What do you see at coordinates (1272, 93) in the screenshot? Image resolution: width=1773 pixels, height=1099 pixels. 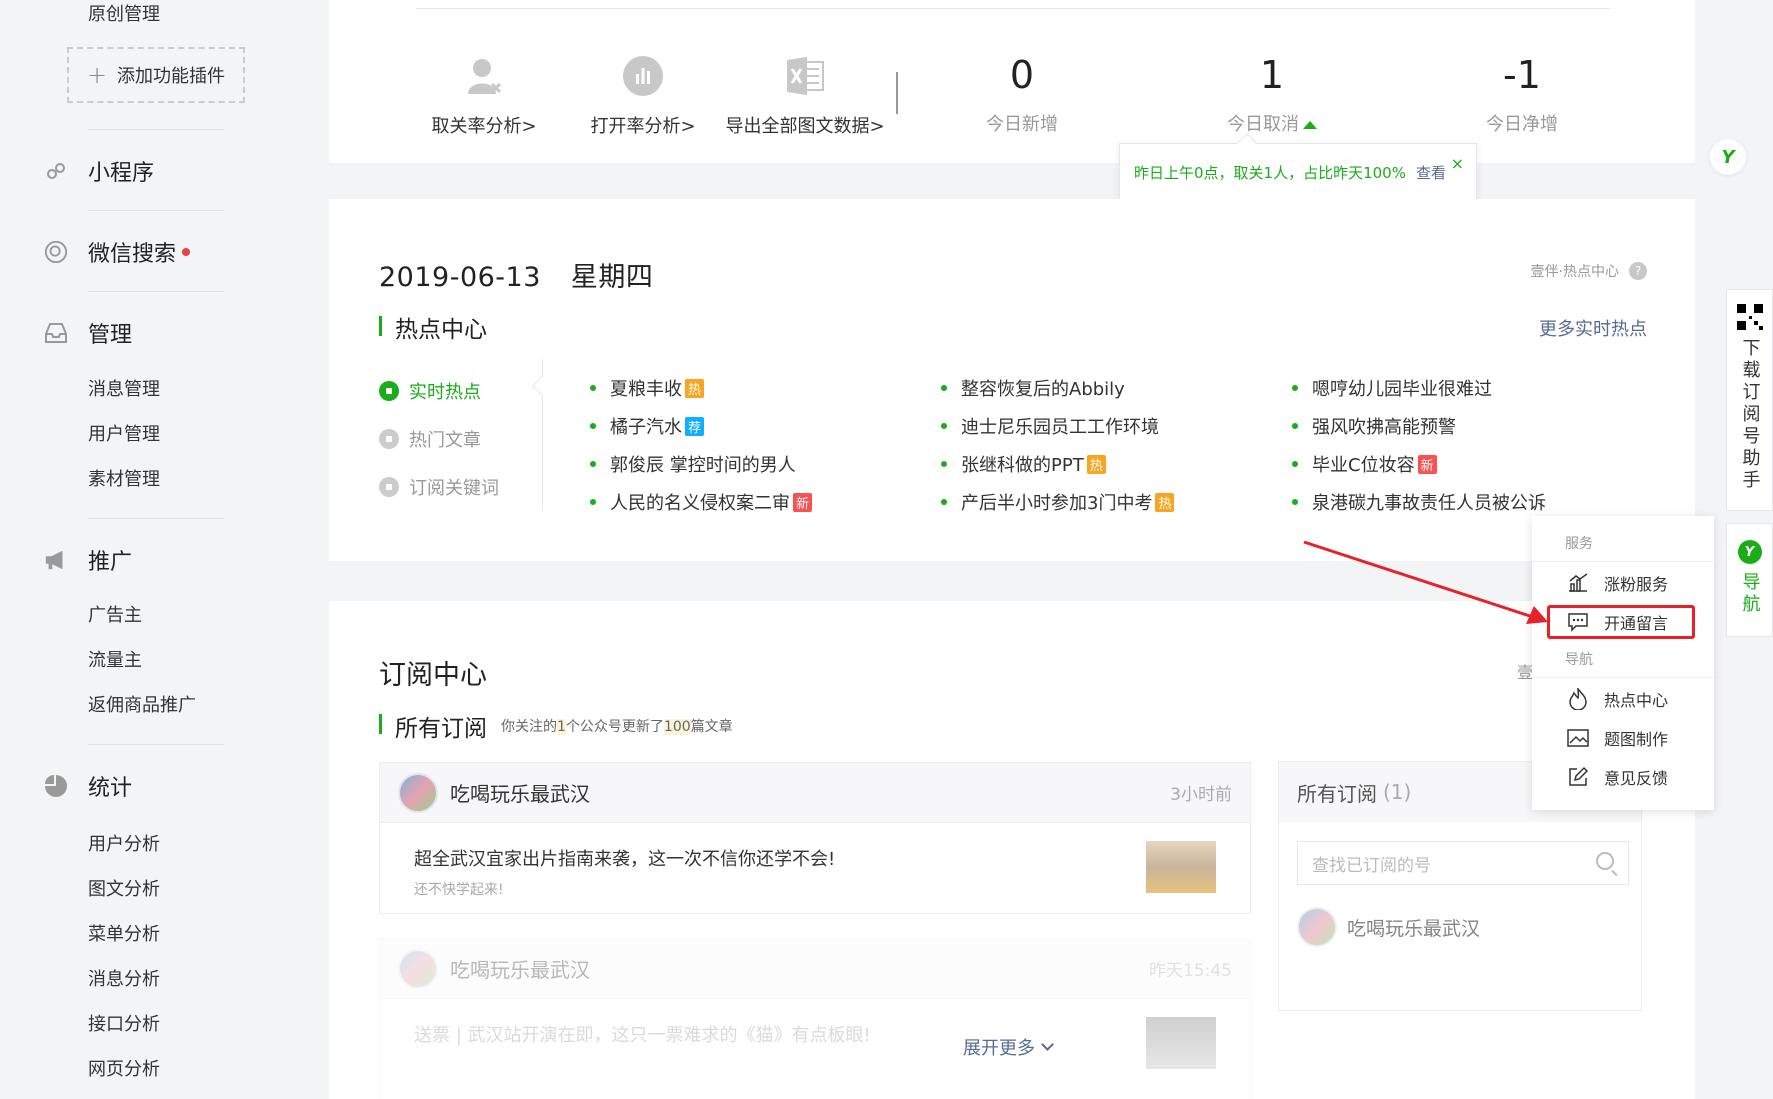 I see `stat-cancel-today: 1 今日取消` at bounding box center [1272, 93].